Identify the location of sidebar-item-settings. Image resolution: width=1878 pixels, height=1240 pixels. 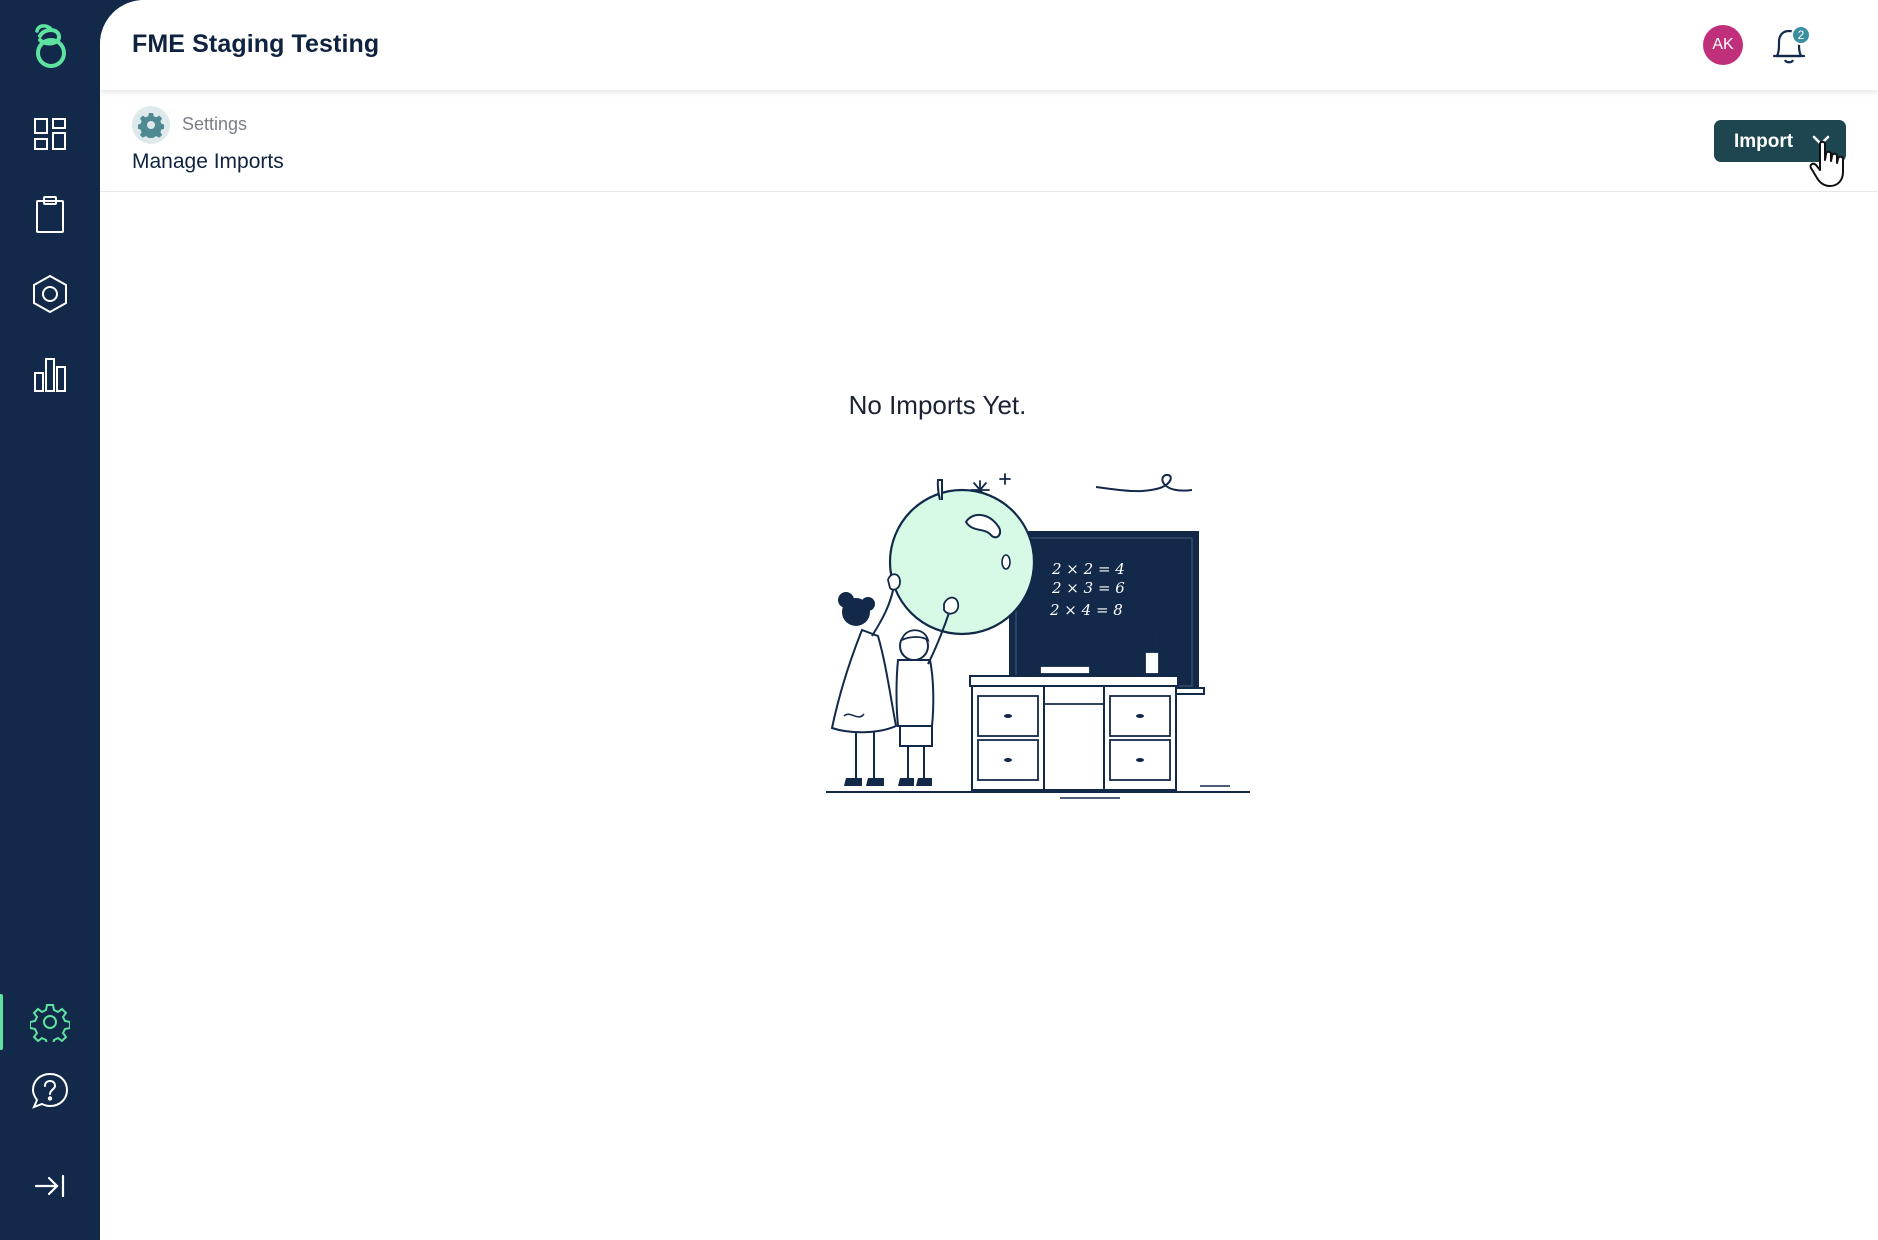
(50, 1022).